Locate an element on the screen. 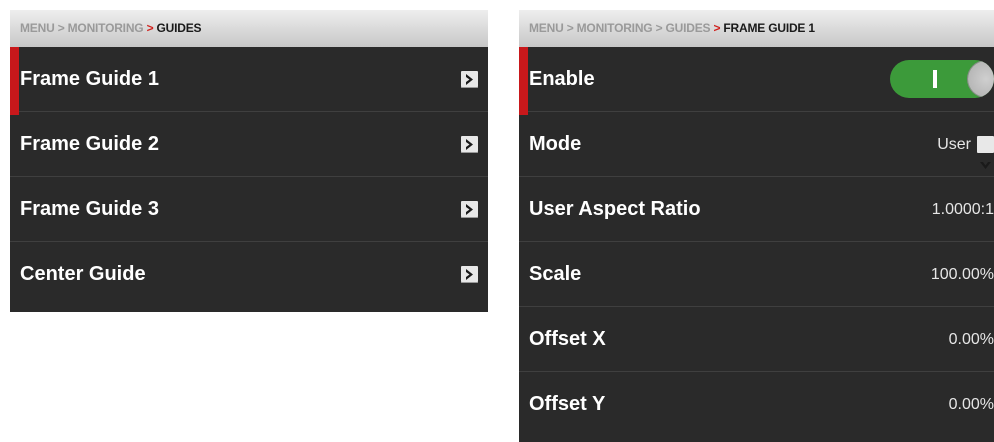 This screenshot has height=442, width=994. offset-y-value: 0.00% is located at coordinates (971, 404).